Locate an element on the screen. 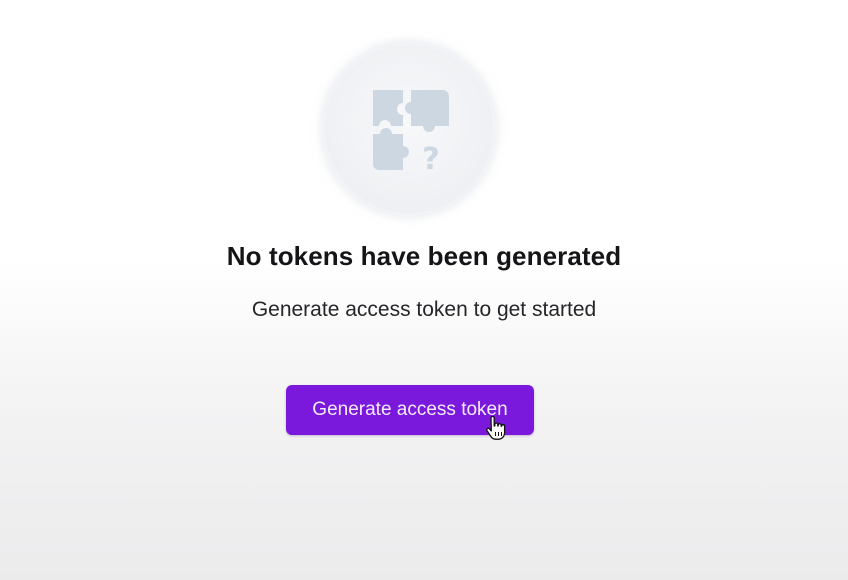  empty-state-title: No tokens have been generated is located at coordinates (424, 256).